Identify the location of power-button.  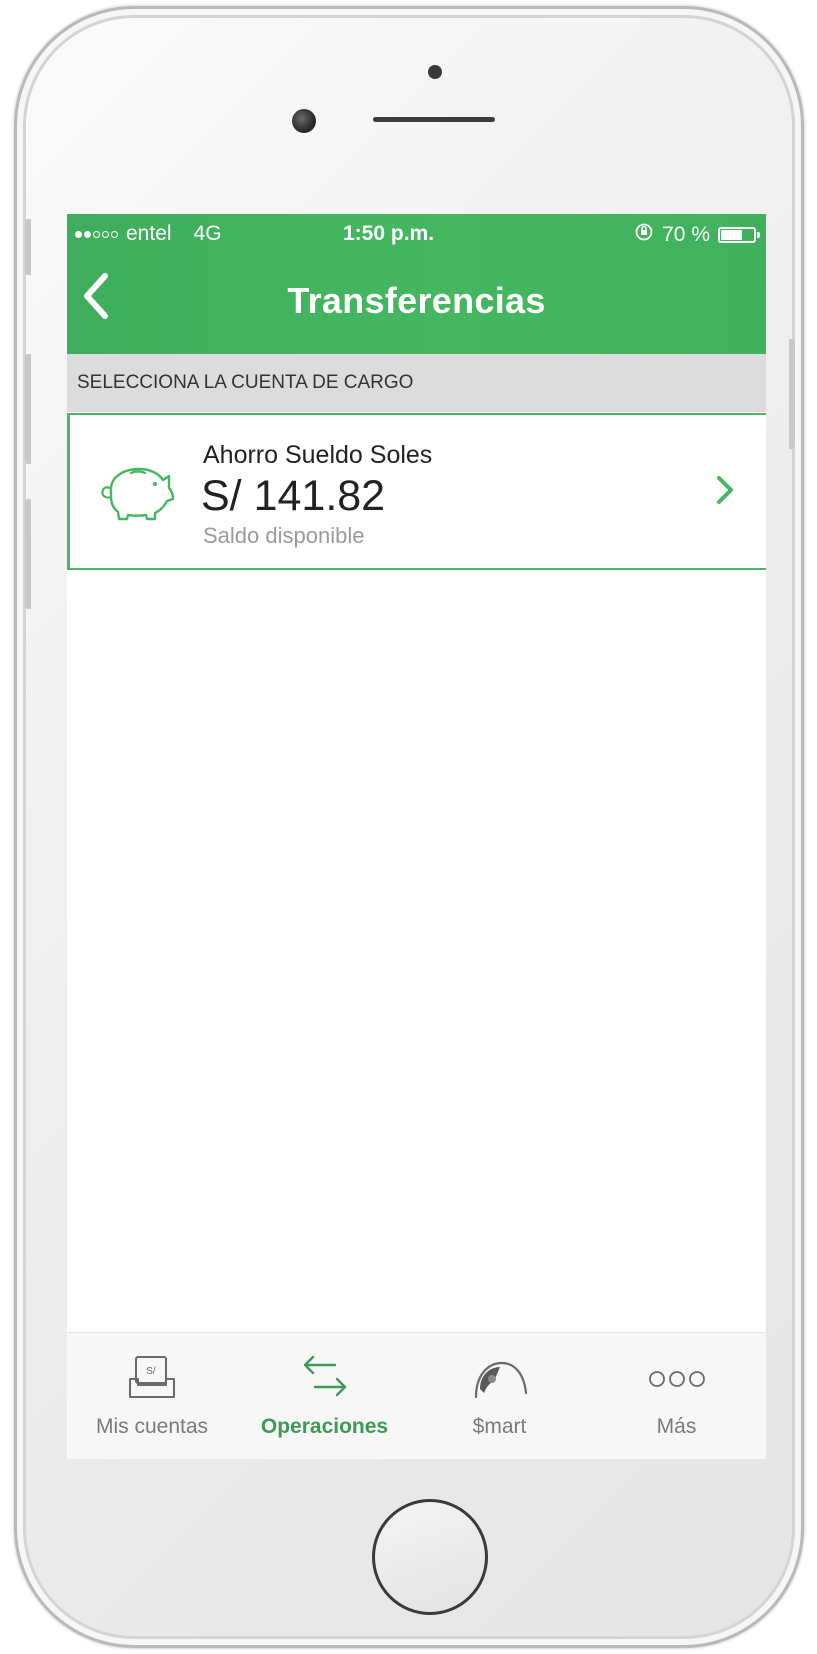
(792, 394).